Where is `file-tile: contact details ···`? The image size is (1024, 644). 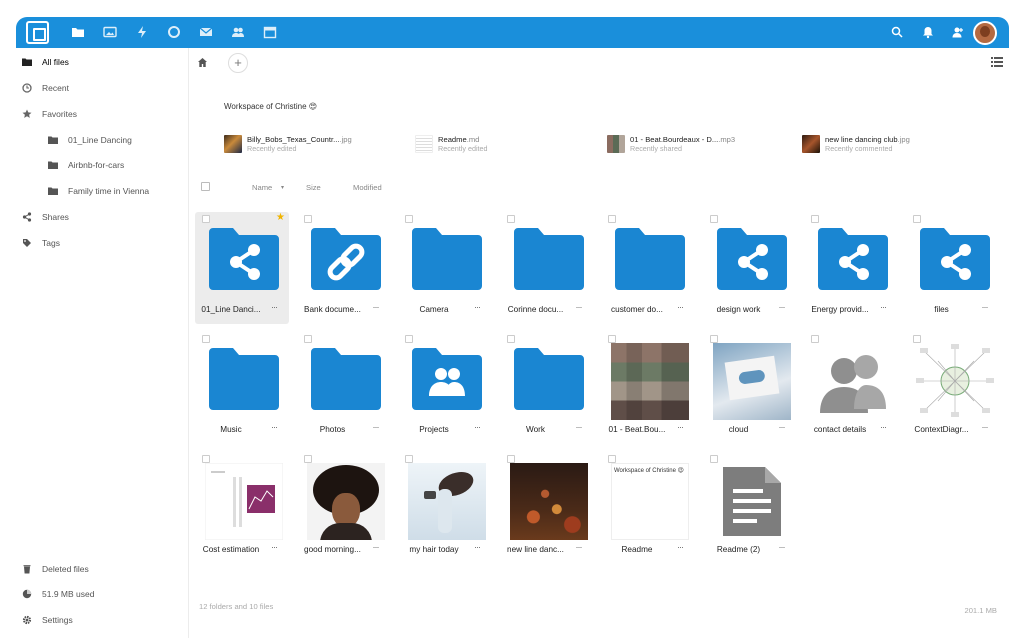
file-tile: contact details ··· is located at coordinates (851, 388).